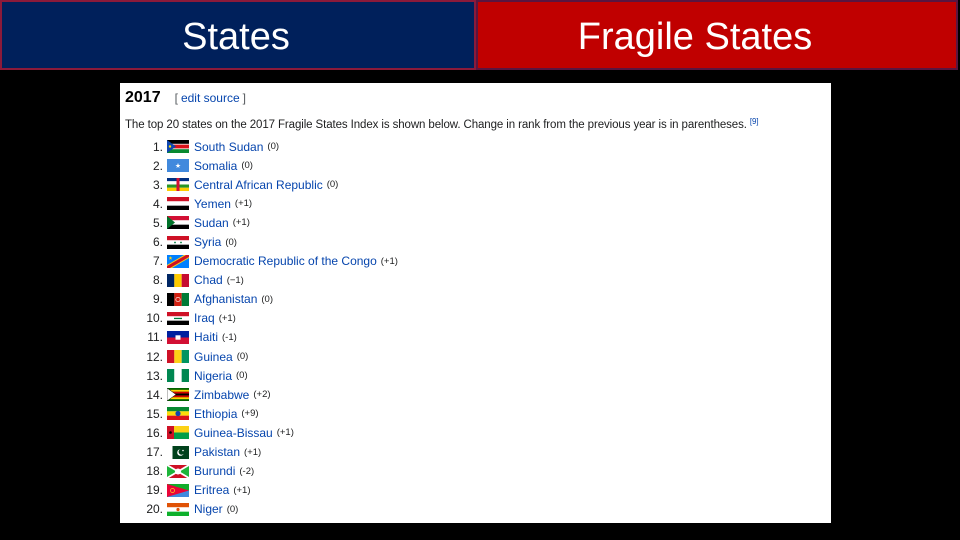 This screenshot has height=540, width=960. What do you see at coordinates (478, 432) in the screenshot?
I see `list-item: 16. Guinea-Bissau (+1)` at bounding box center [478, 432].